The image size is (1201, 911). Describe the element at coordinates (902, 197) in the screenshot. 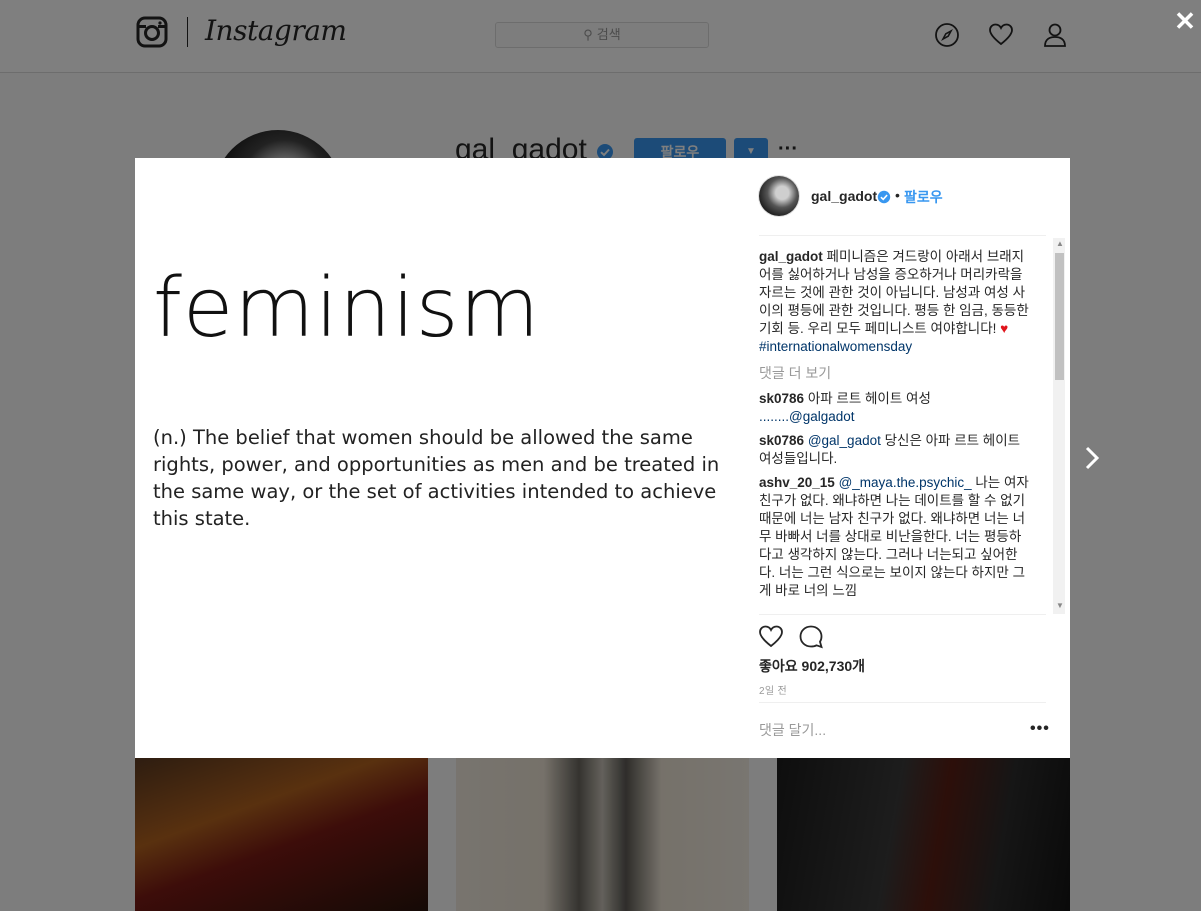

I see `post-header: gal_gadot • 팔로우` at that location.